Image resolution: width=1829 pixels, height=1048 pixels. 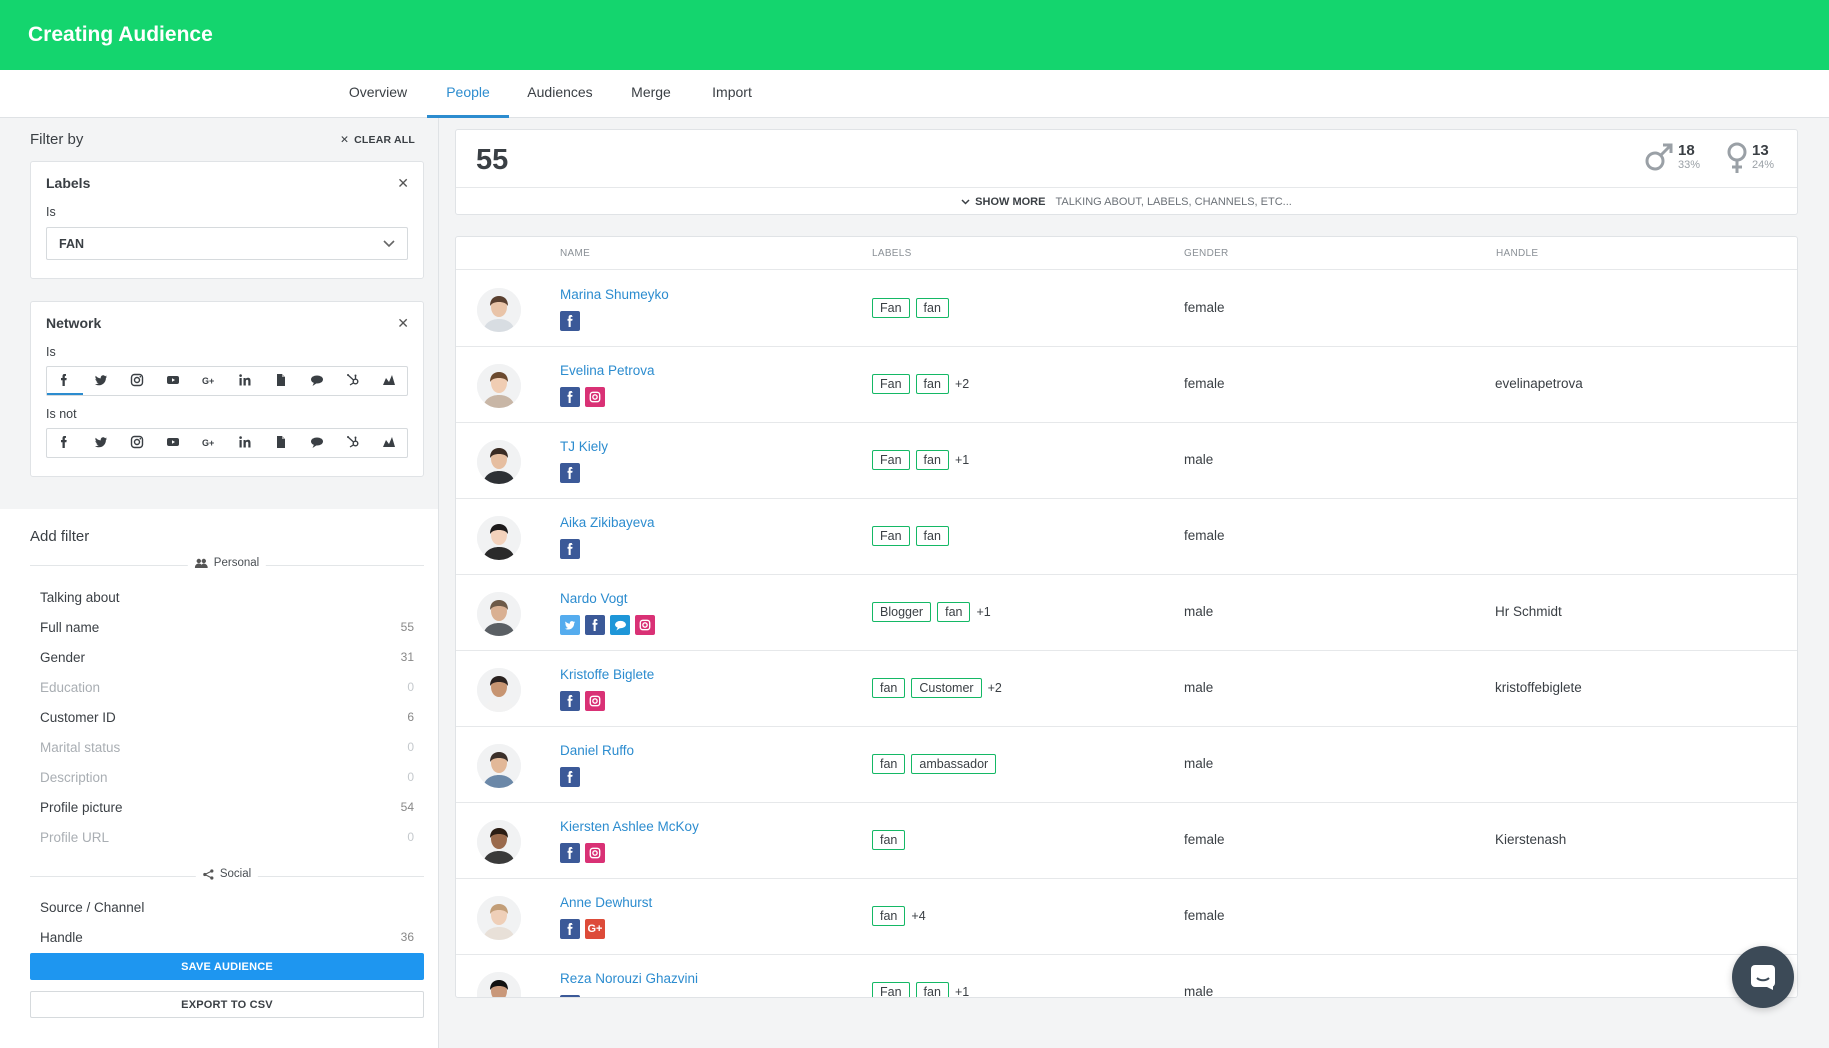 I want to click on filter-option: Full name 55, so click(x=227, y=627).